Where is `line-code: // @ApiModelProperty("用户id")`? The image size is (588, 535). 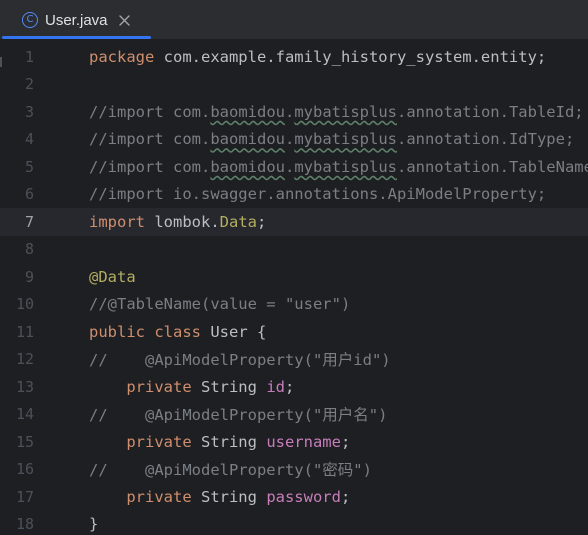
line-code: // @ApiModelProperty("用户id") is located at coordinates (240, 359).